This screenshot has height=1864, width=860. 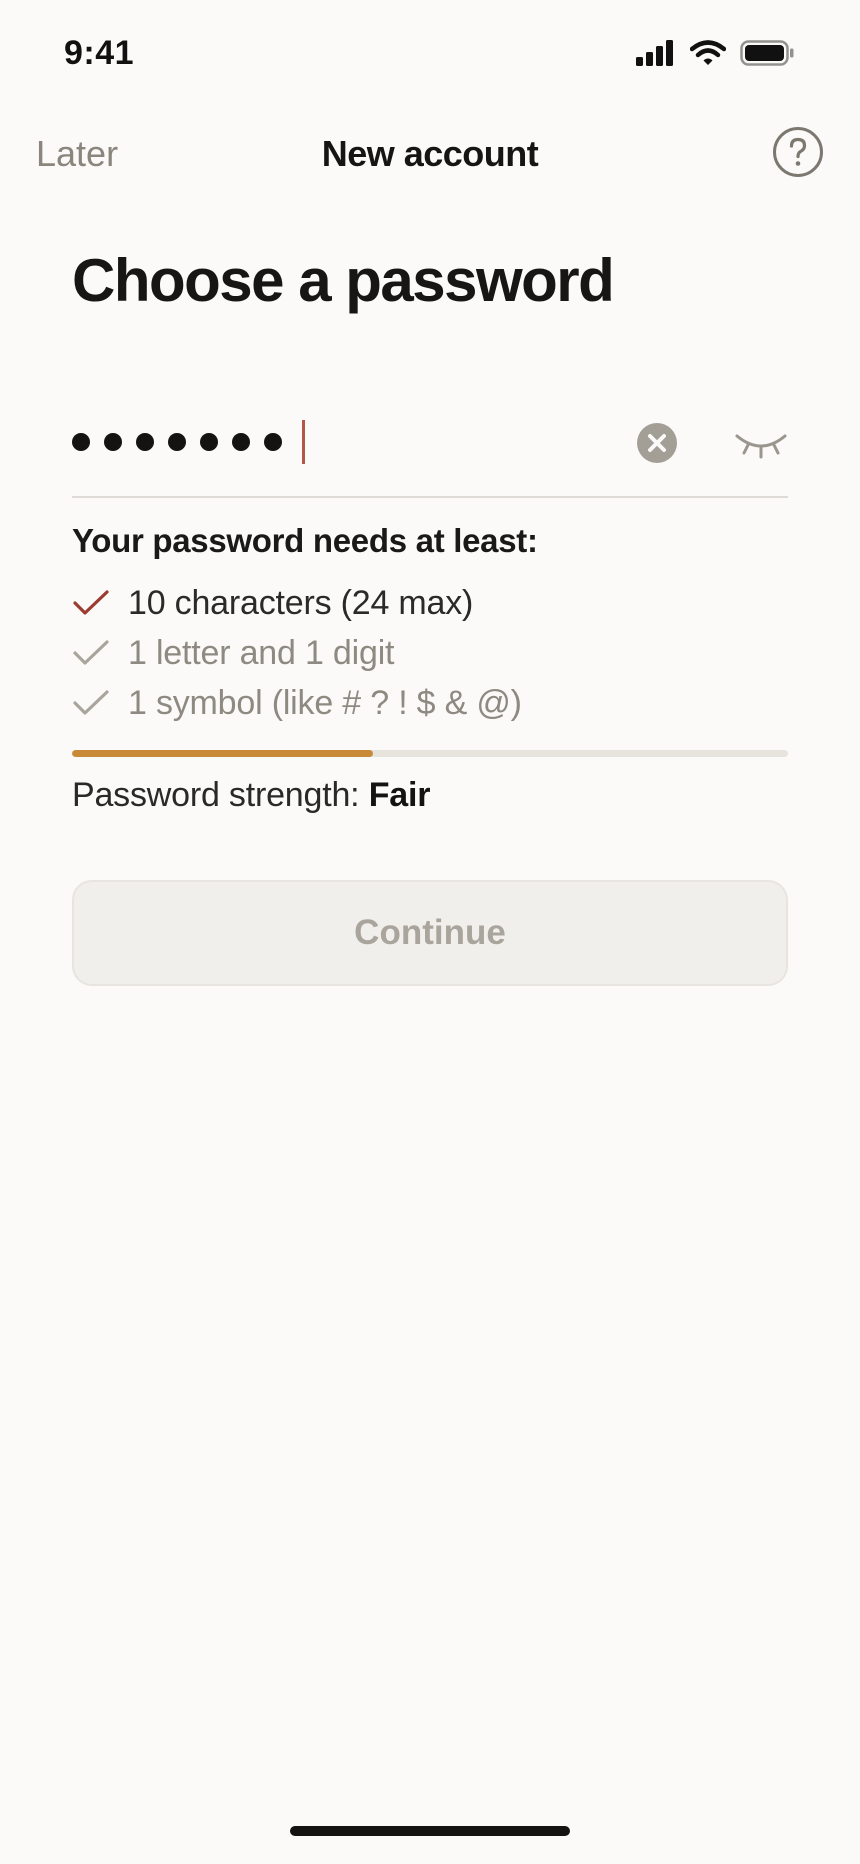 What do you see at coordinates (216, 795) in the screenshot?
I see `strength-label-text: Password strength:` at bounding box center [216, 795].